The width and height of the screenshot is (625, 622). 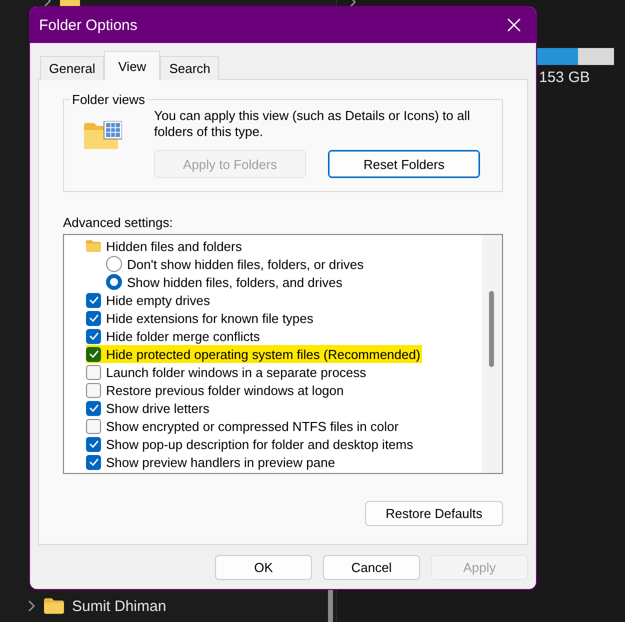 What do you see at coordinates (174, 246) in the screenshot?
I see `setting-label: Hidden files and folders` at bounding box center [174, 246].